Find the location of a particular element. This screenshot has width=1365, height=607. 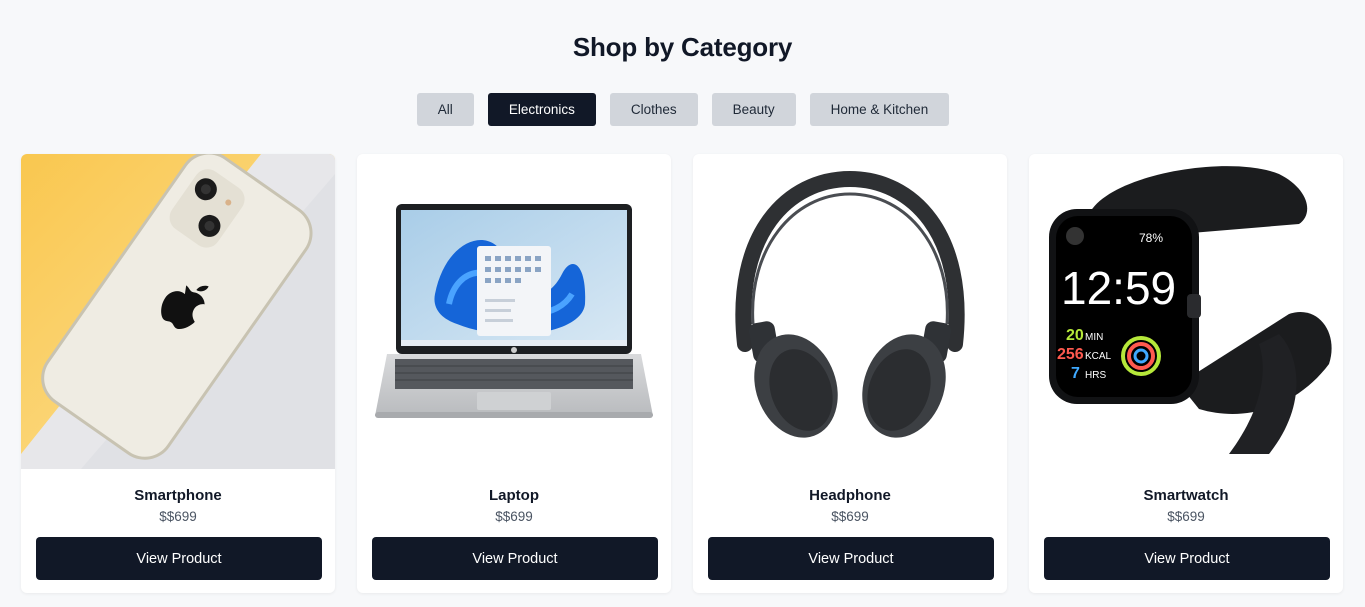

product-name: Laptop is located at coordinates (514, 495).